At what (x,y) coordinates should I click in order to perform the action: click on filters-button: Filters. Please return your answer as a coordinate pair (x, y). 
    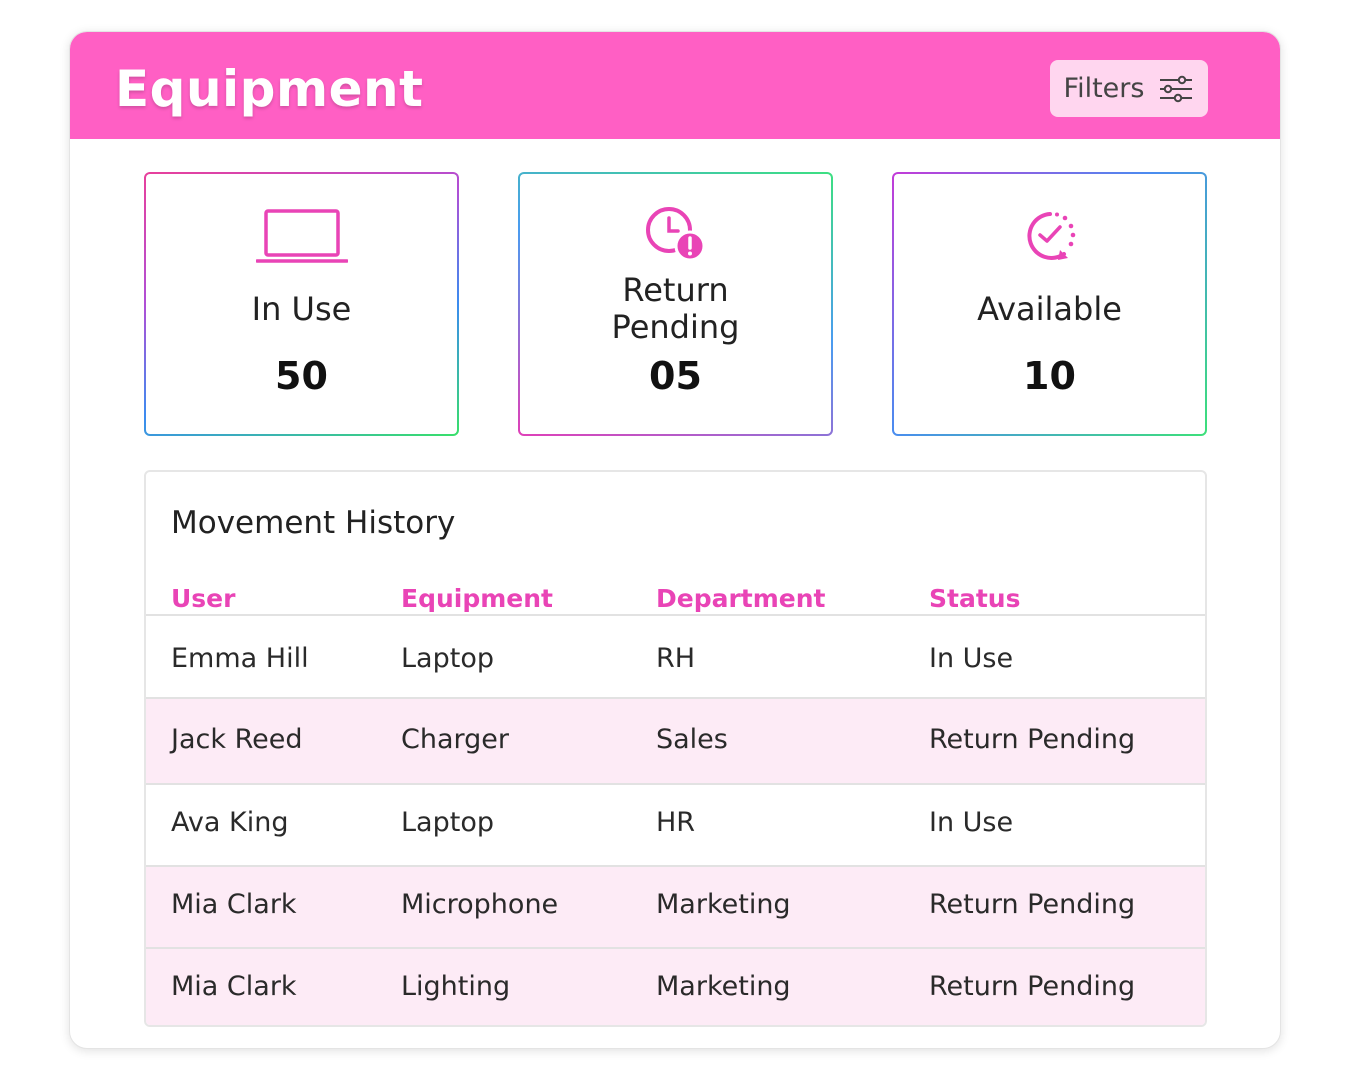
    Looking at the image, I should click on (1129, 88).